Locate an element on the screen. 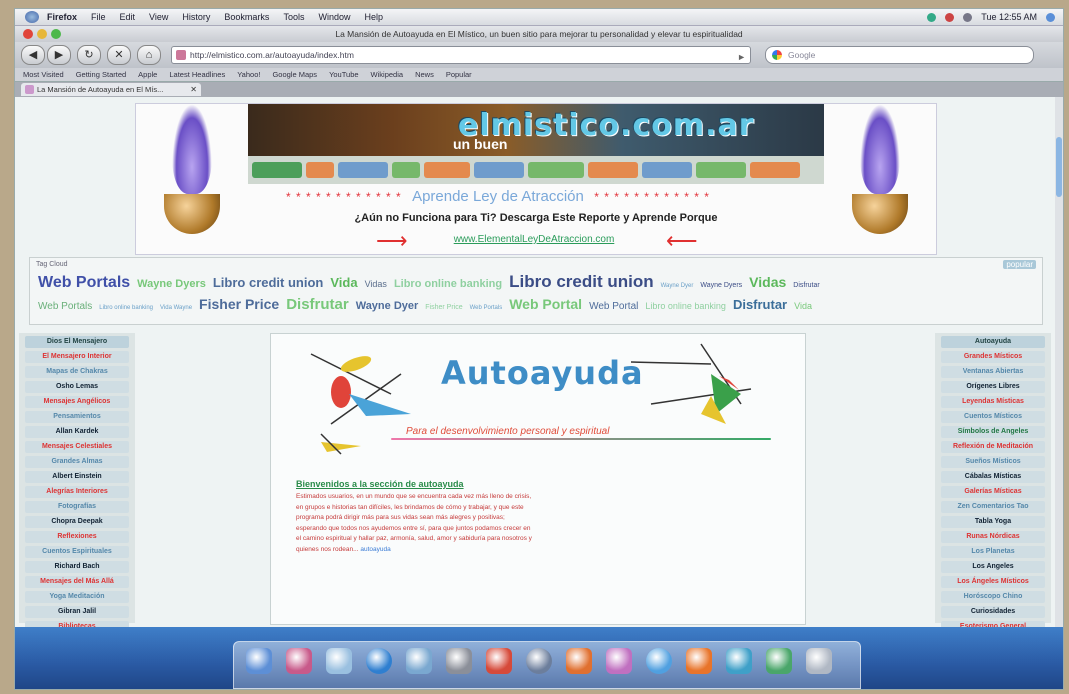 The height and width of the screenshot is (694, 1069). forward-button: ▶ is located at coordinates (59, 55).